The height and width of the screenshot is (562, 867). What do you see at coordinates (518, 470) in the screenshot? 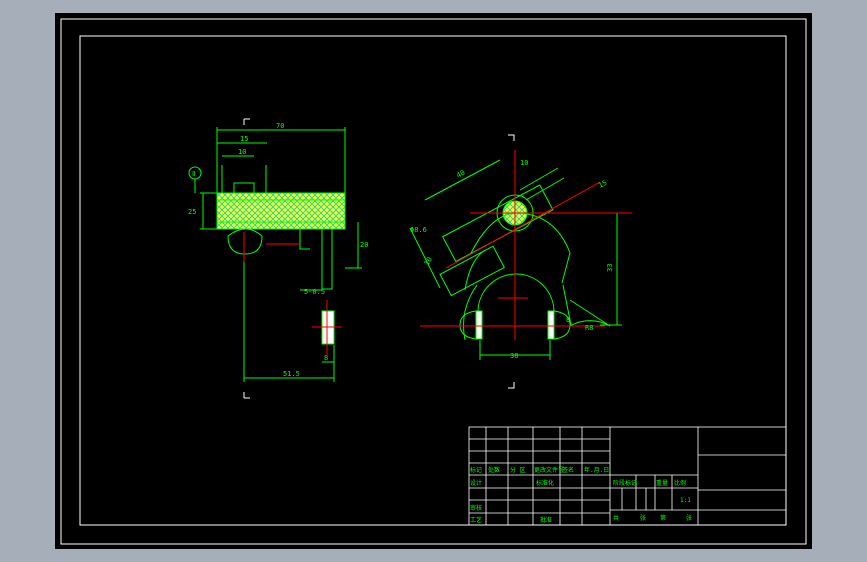
I see `tb-zone: 分 区` at bounding box center [518, 470].